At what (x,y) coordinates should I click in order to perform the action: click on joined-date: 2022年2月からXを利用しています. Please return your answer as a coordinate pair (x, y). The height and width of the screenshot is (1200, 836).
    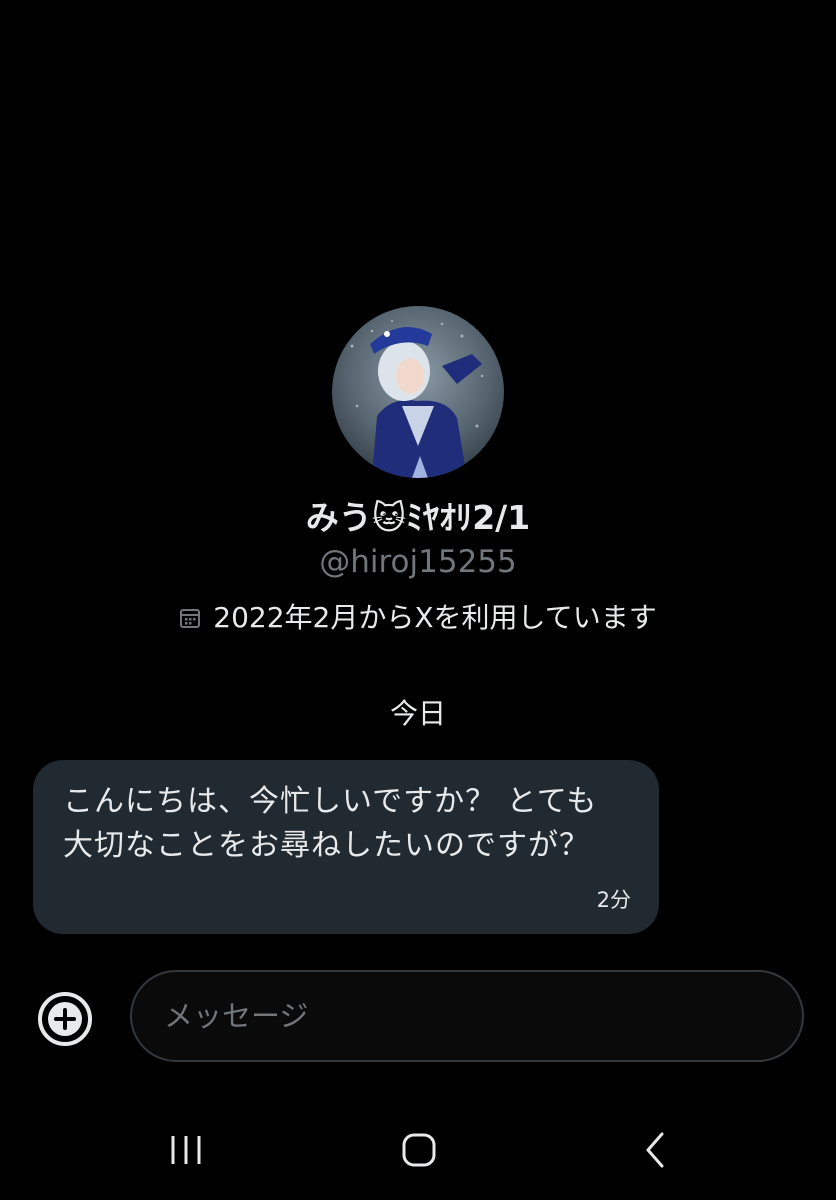
    Looking at the image, I should click on (418, 618).